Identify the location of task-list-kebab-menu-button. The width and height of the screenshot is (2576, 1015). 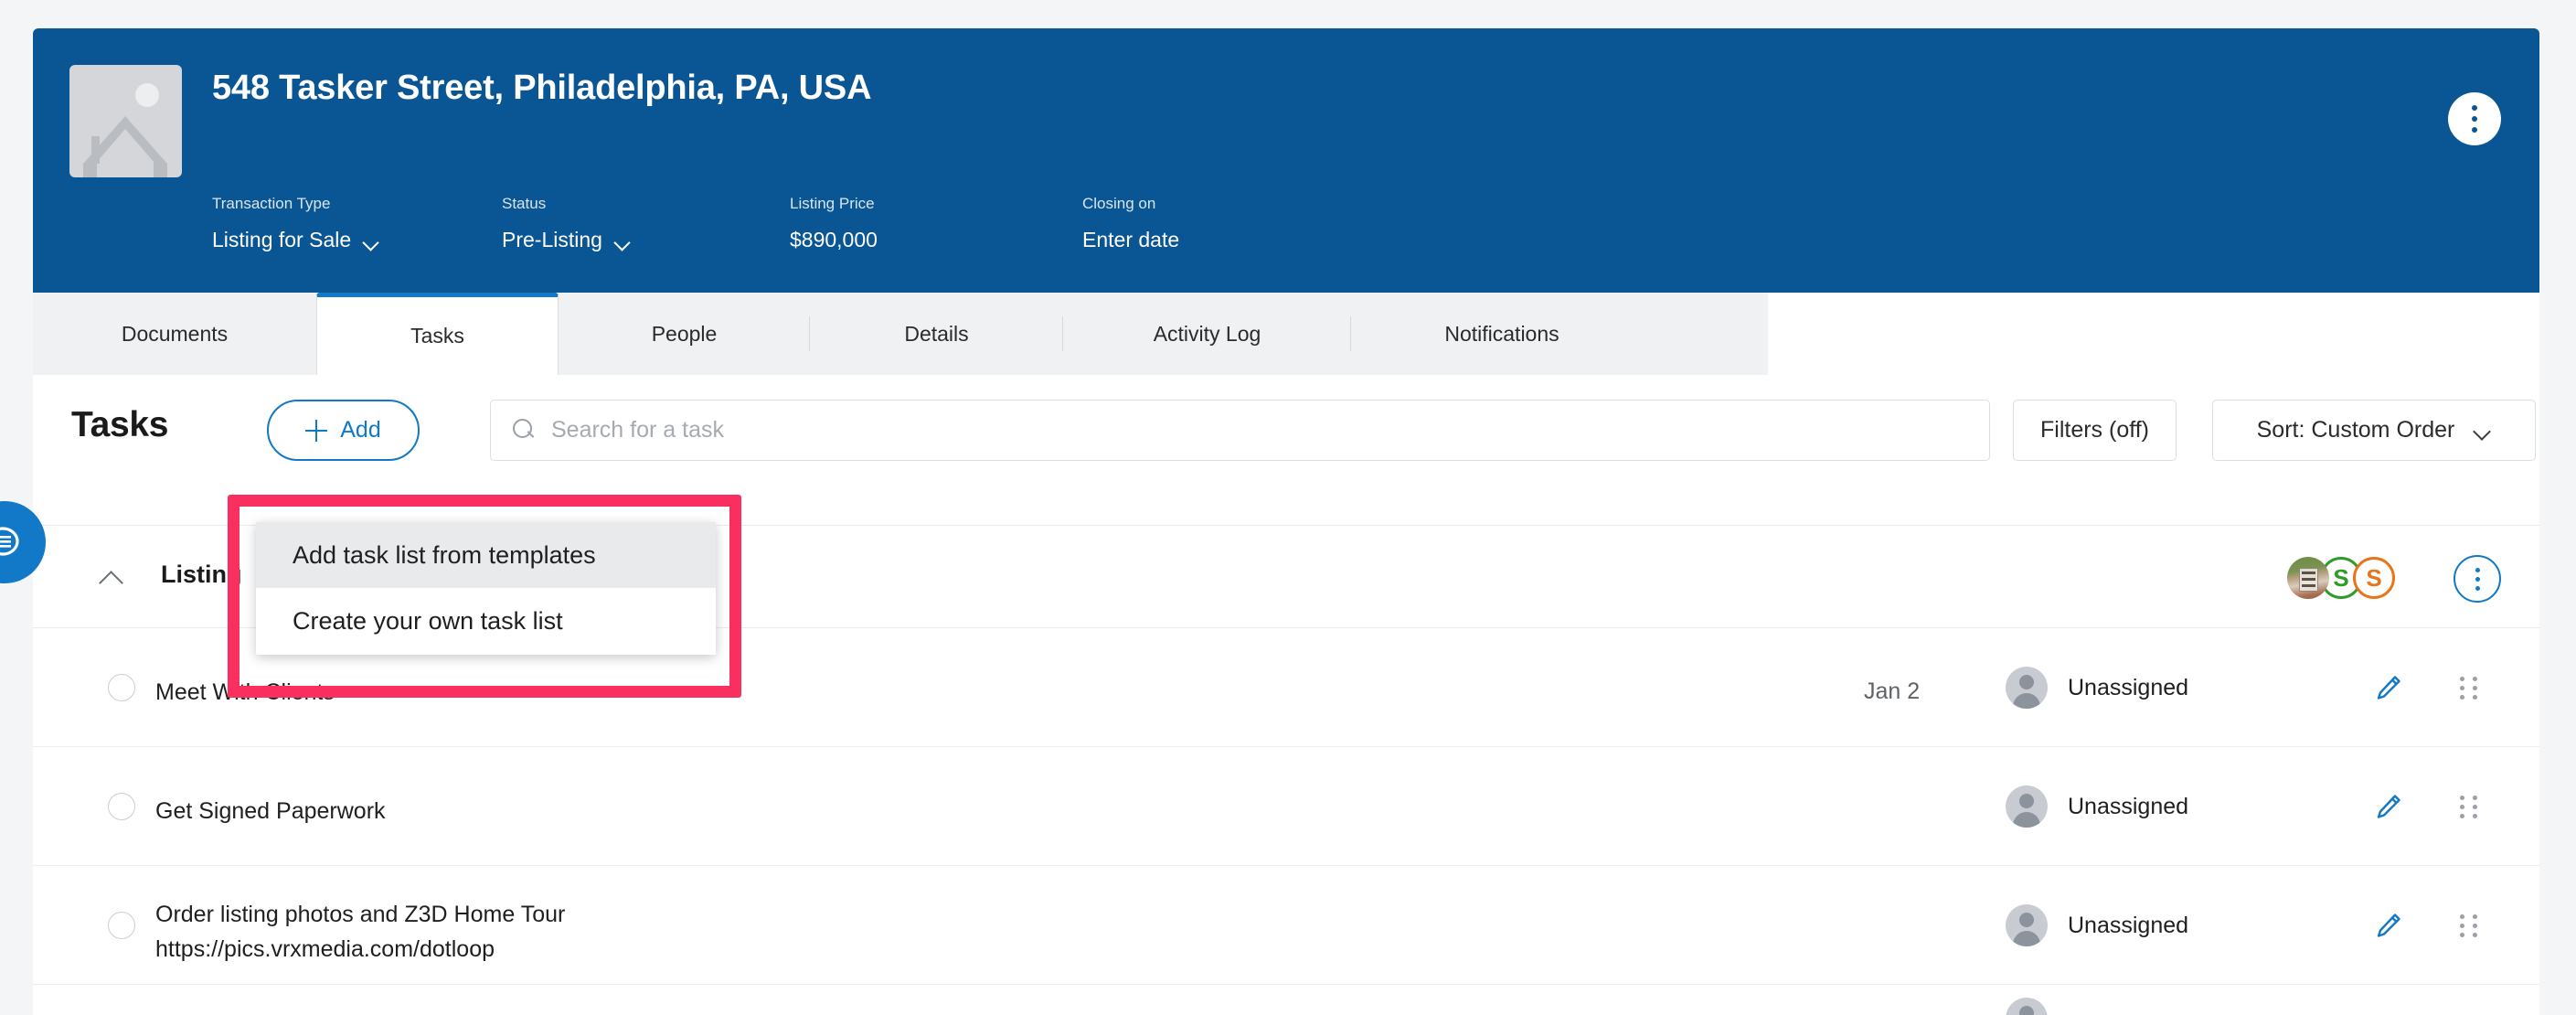
(2477, 579).